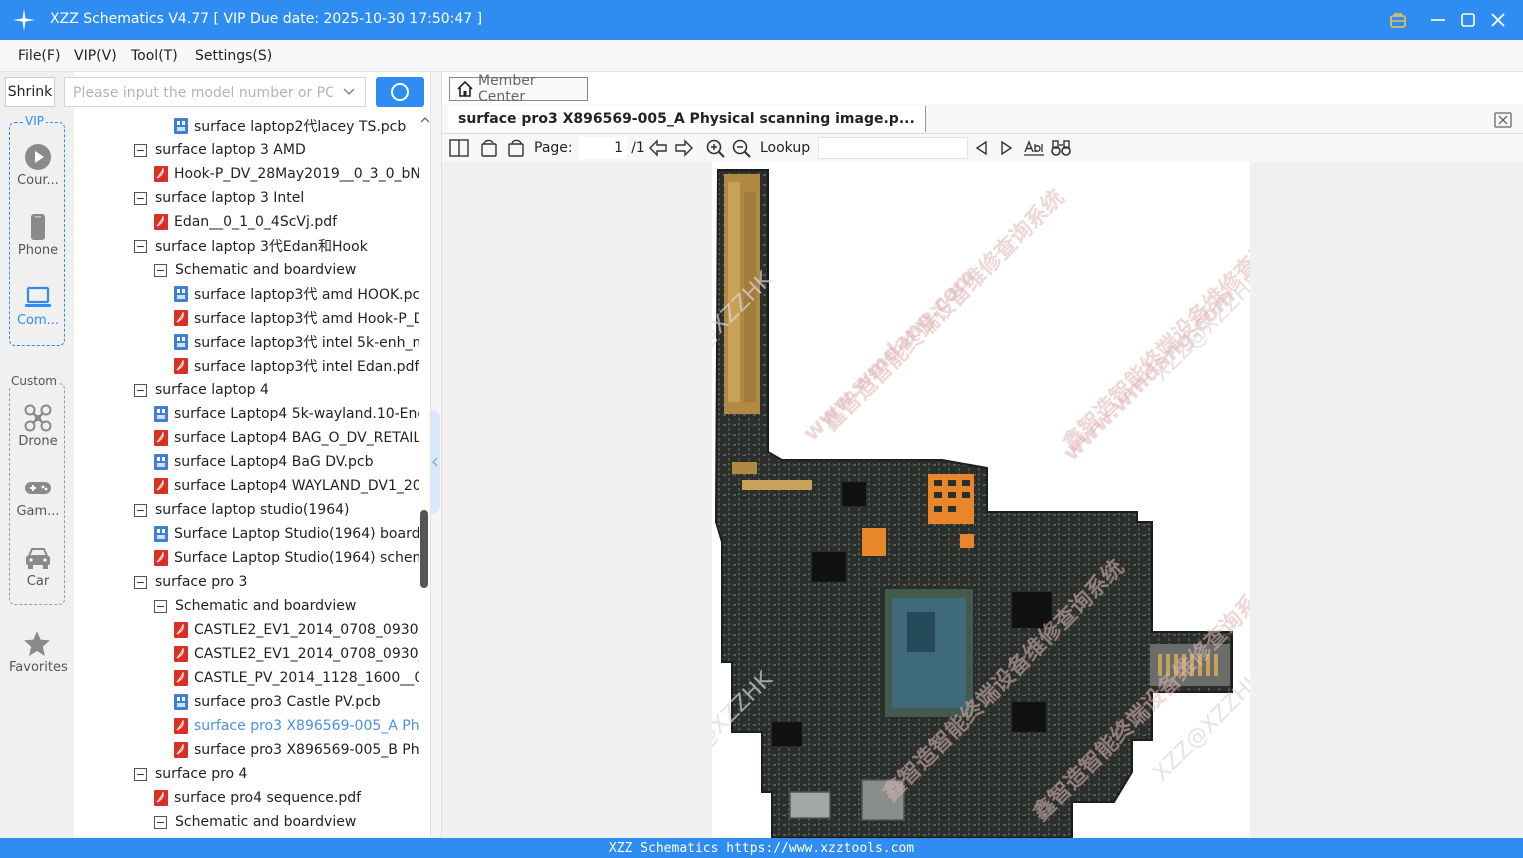 The image size is (1523, 858). I want to click on member-center-button: Member Center, so click(518, 89).